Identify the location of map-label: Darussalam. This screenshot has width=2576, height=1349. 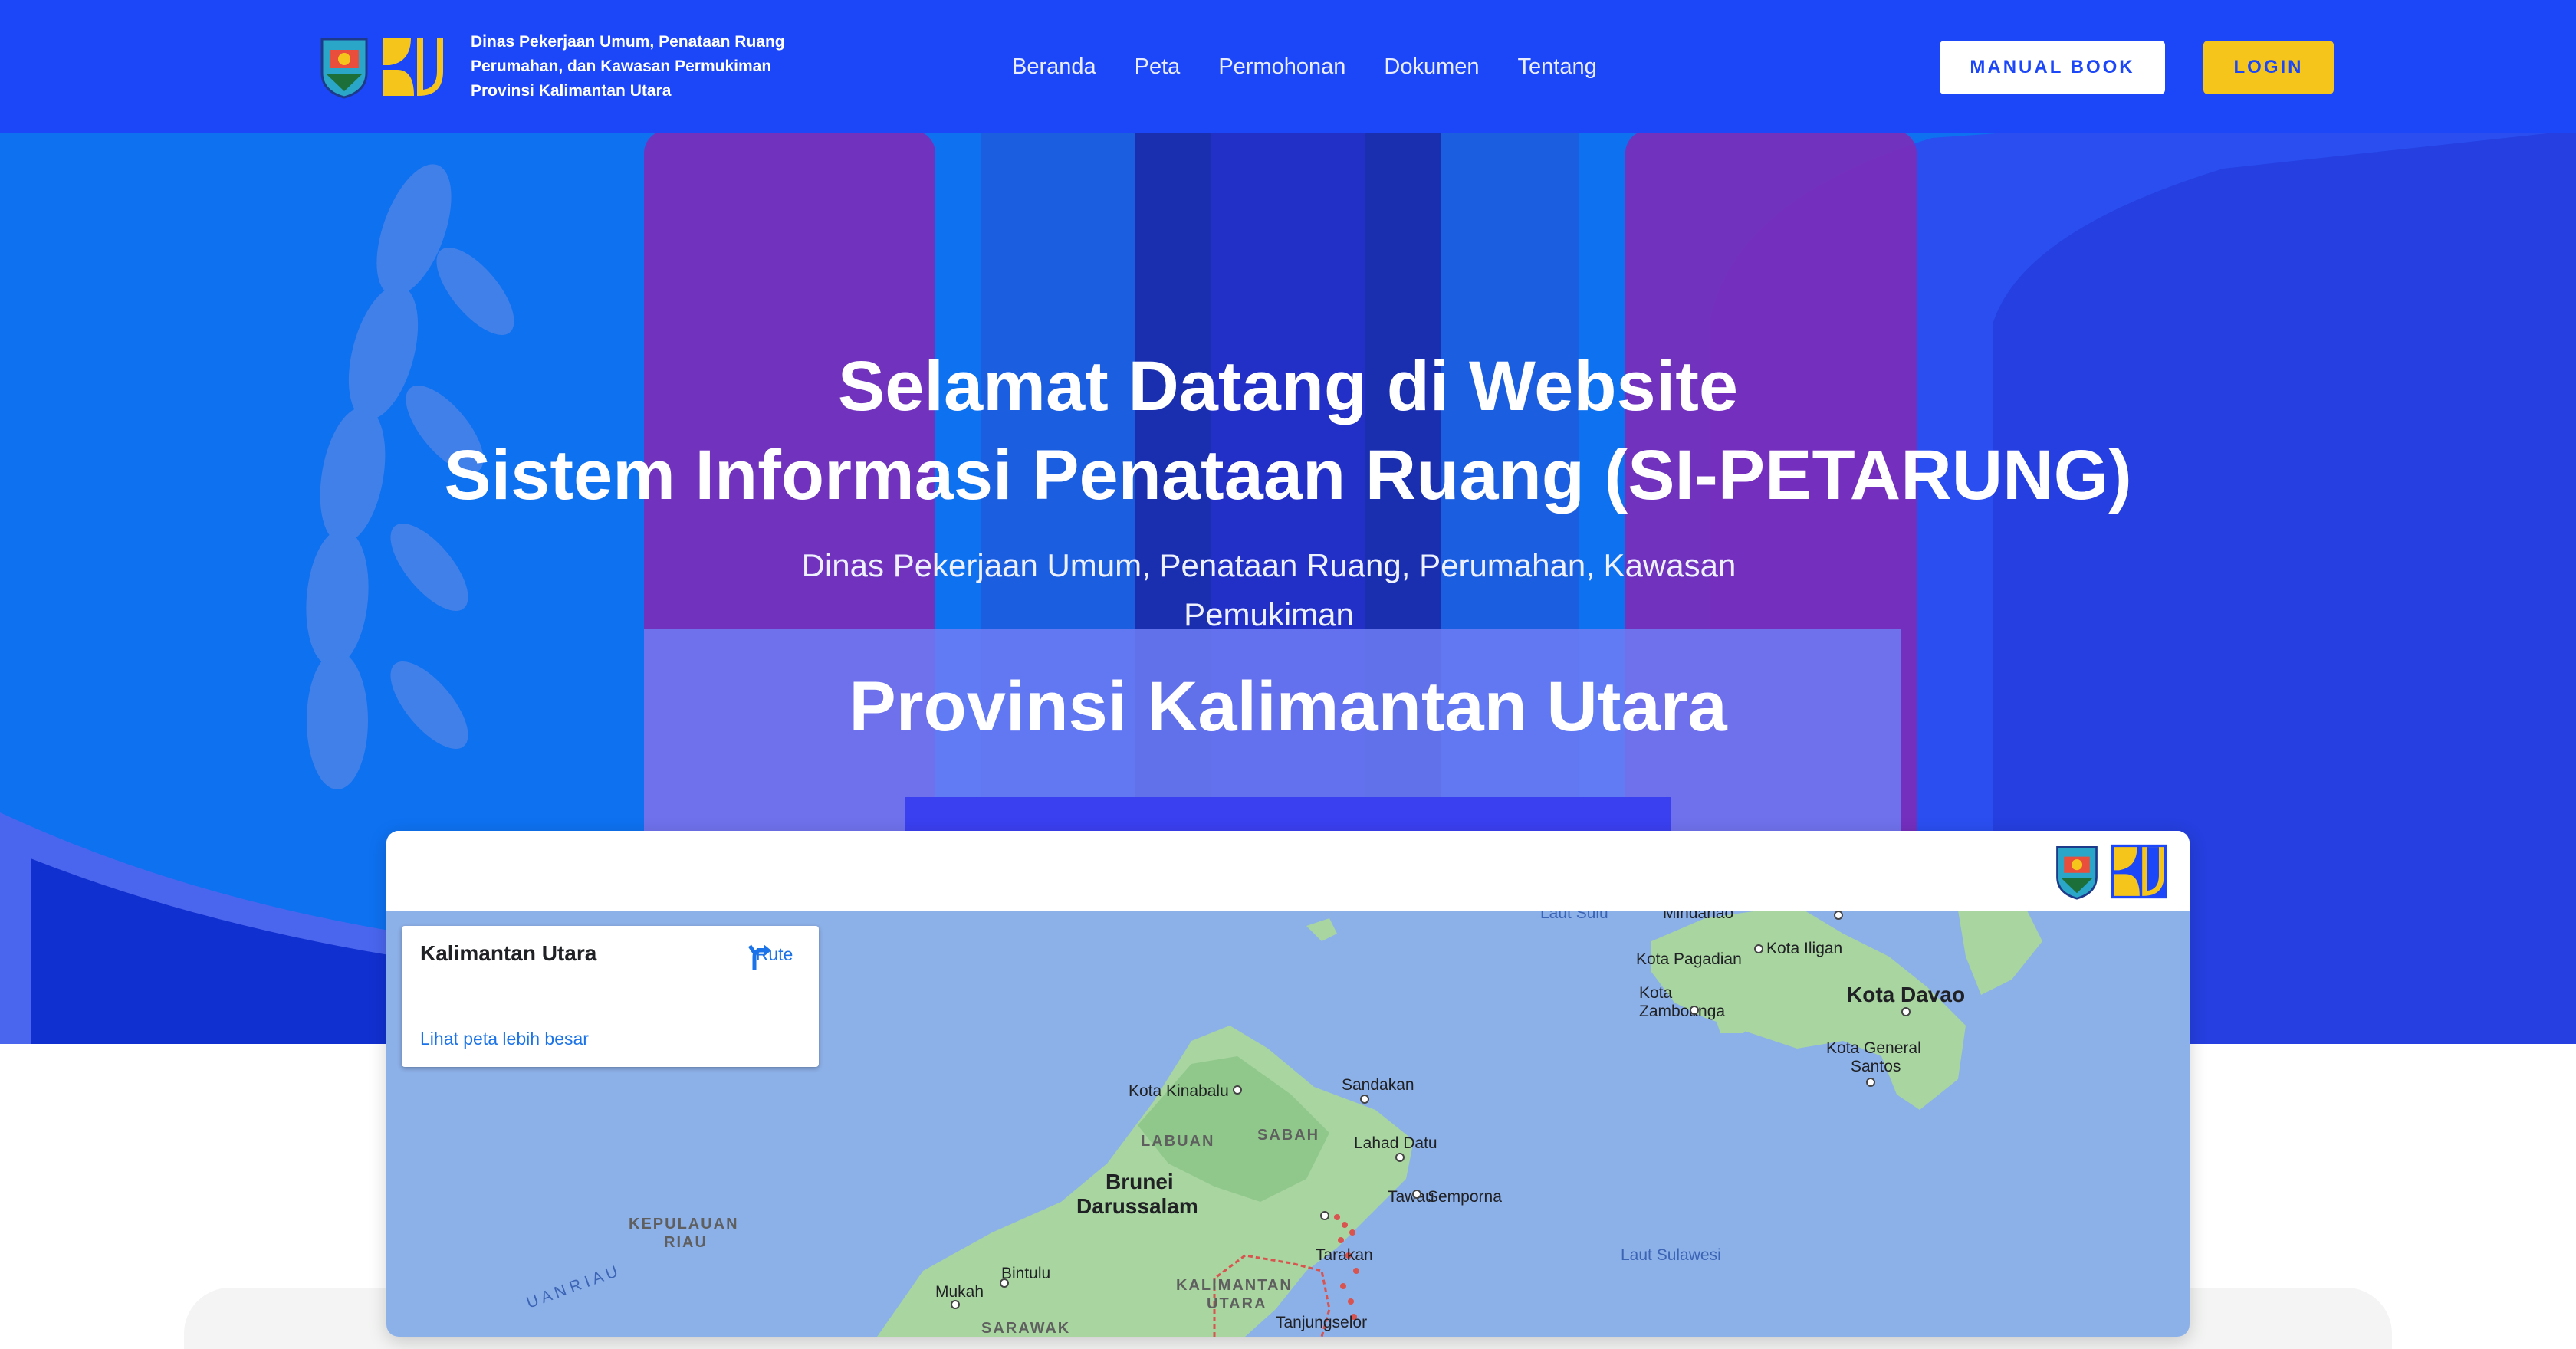
(1137, 1206).